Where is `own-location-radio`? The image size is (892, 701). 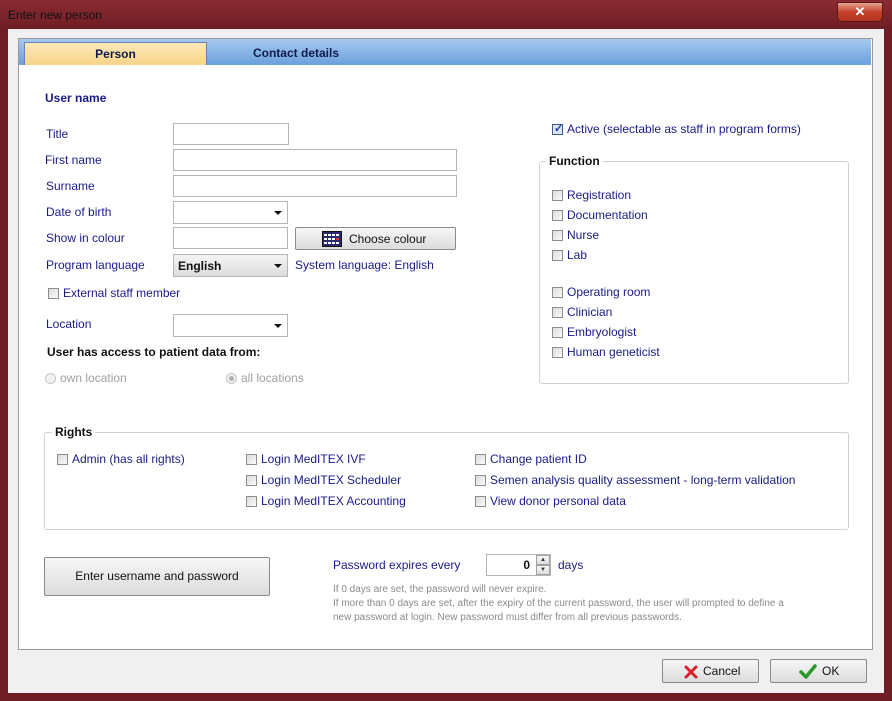 own-location-radio is located at coordinates (50, 378).